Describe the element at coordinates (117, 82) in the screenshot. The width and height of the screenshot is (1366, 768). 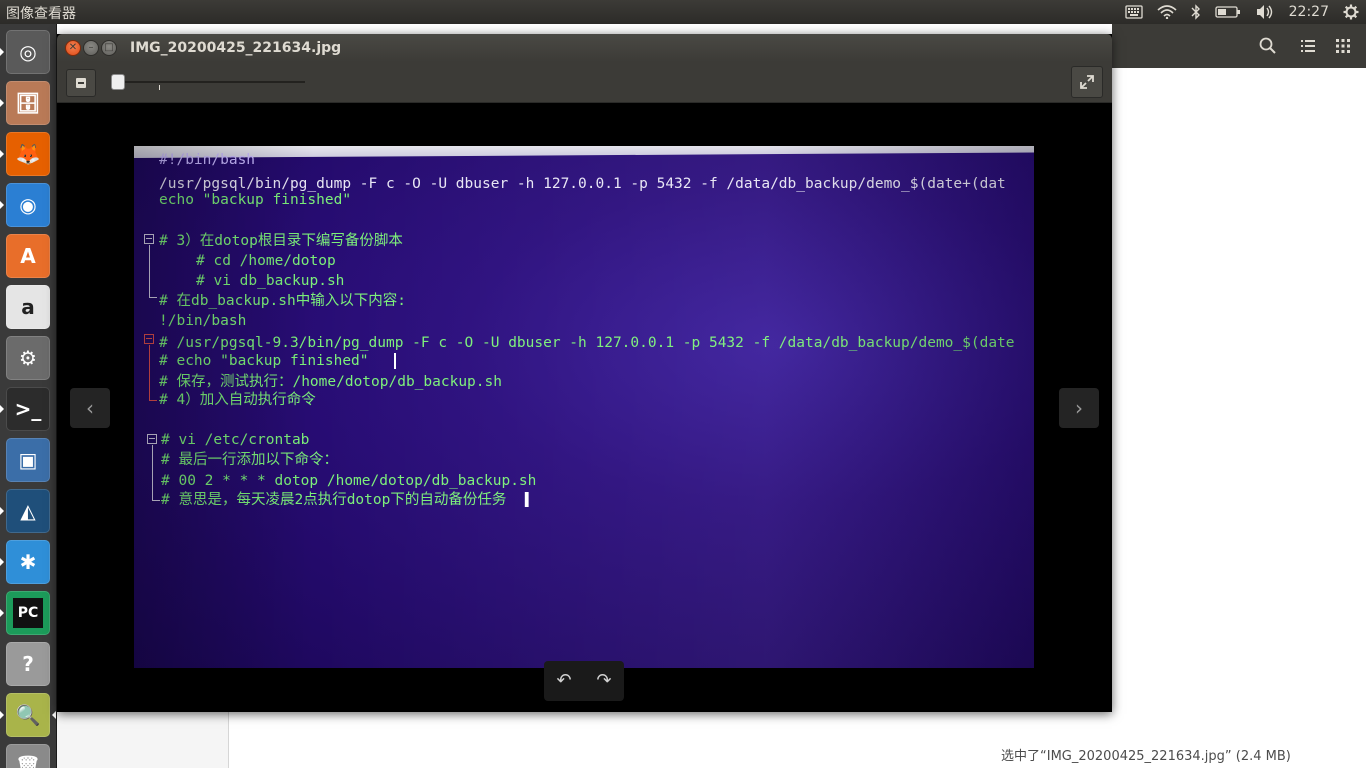
I see `zoom-slider-handle` at that location.